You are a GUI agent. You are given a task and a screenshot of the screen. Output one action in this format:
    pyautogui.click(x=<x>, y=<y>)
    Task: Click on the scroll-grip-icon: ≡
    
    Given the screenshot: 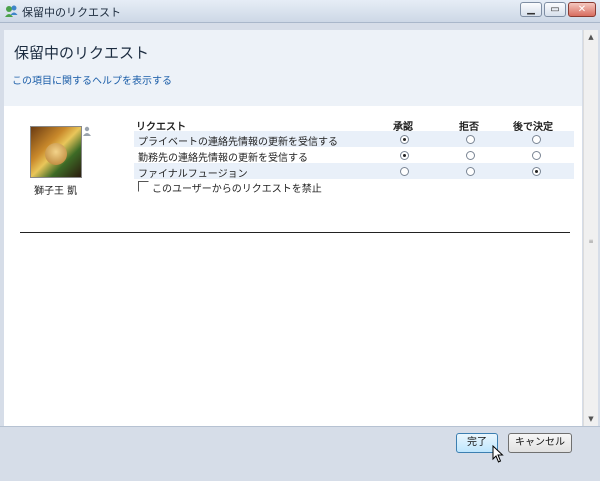 What is the action you would take?
    pyautogui.click(x=591, y=242)
    